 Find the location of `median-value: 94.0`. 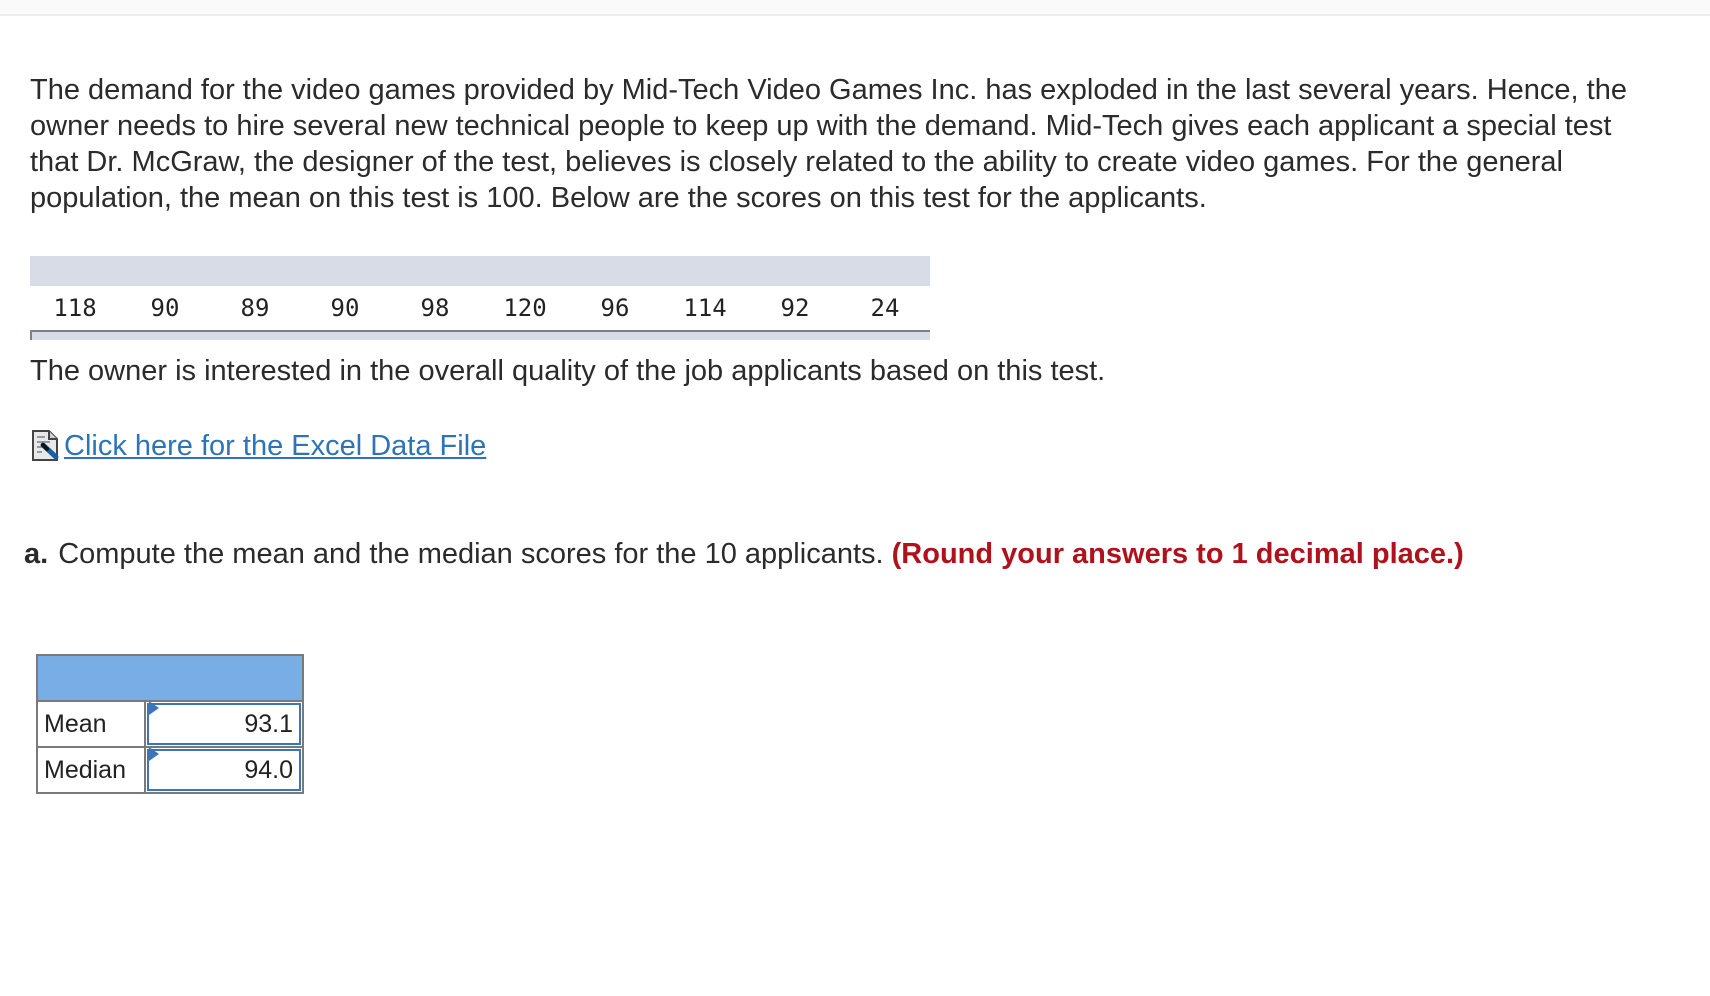

median-value: 94.0 is located at coordinates (268, 770).